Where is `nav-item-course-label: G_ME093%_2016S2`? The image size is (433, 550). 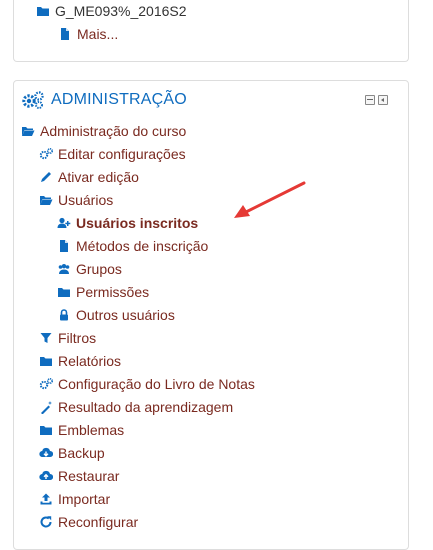
nav-item-course-label: G_ME093%_2016S2 is located at coordinates (121, 11).